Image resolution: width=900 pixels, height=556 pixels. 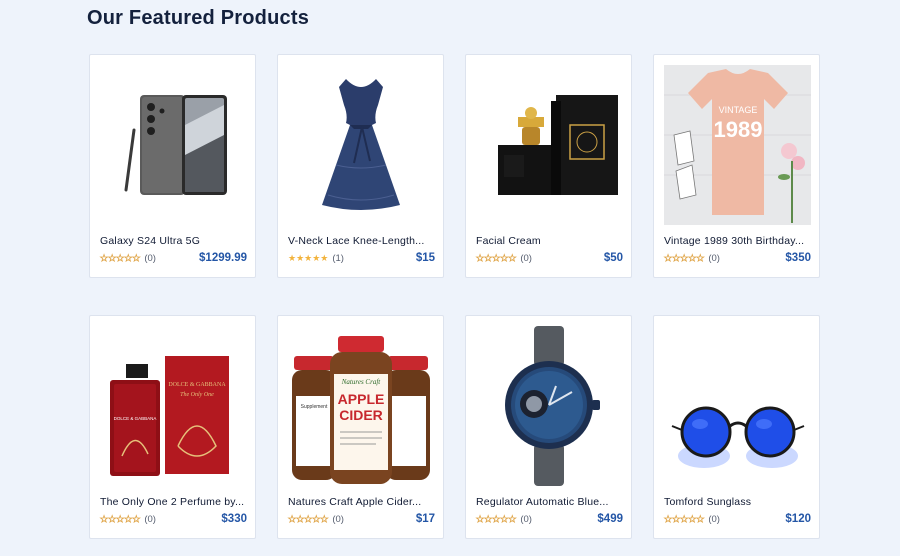 What do you see at coordinates (738, 129) in the screenshot?
I see `tshirt-print-line2: 1989` at bounding box center [738, 129].